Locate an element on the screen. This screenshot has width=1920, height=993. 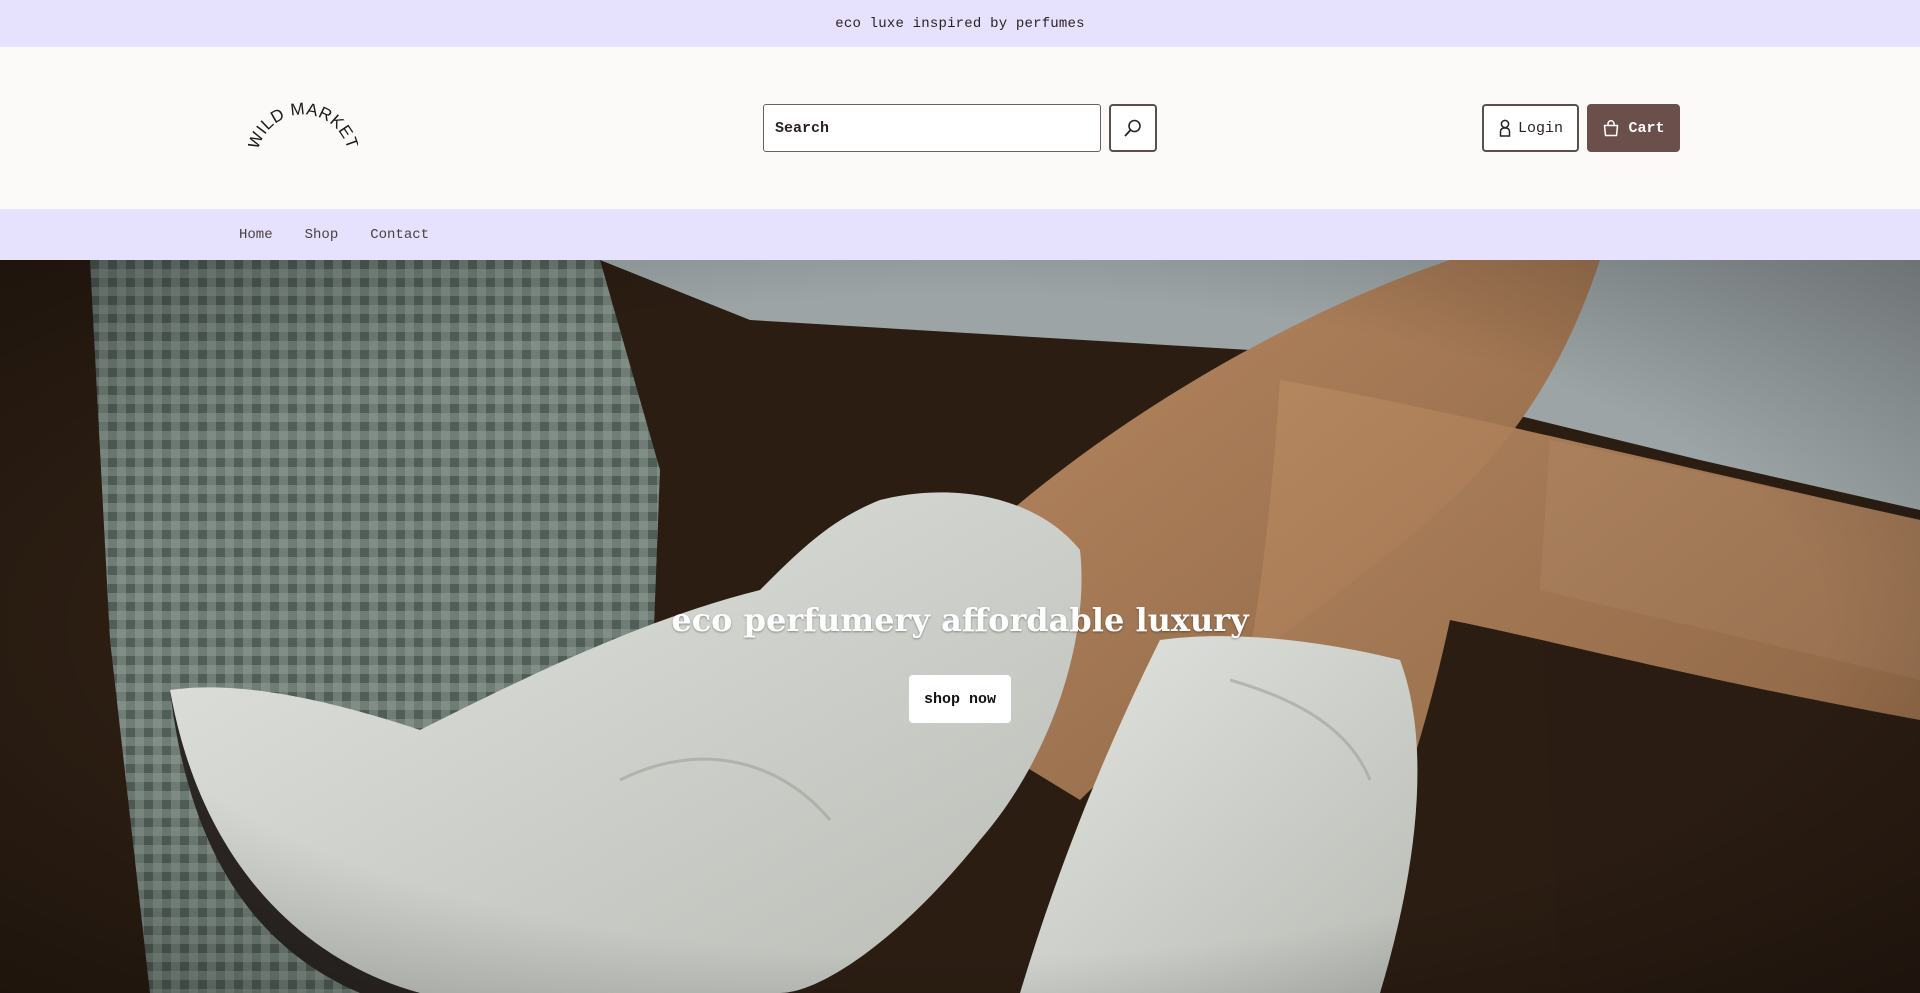
announcement-text: eco luxe inspired by perfumes is located at coordinates (960, 23).